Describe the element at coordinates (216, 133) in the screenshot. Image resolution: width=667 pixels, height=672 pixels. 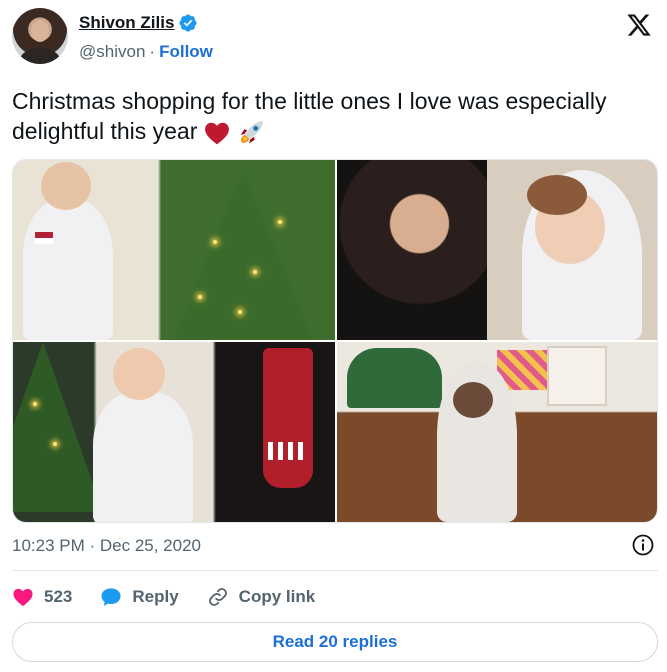
I see `red-heart-icon` at that location.